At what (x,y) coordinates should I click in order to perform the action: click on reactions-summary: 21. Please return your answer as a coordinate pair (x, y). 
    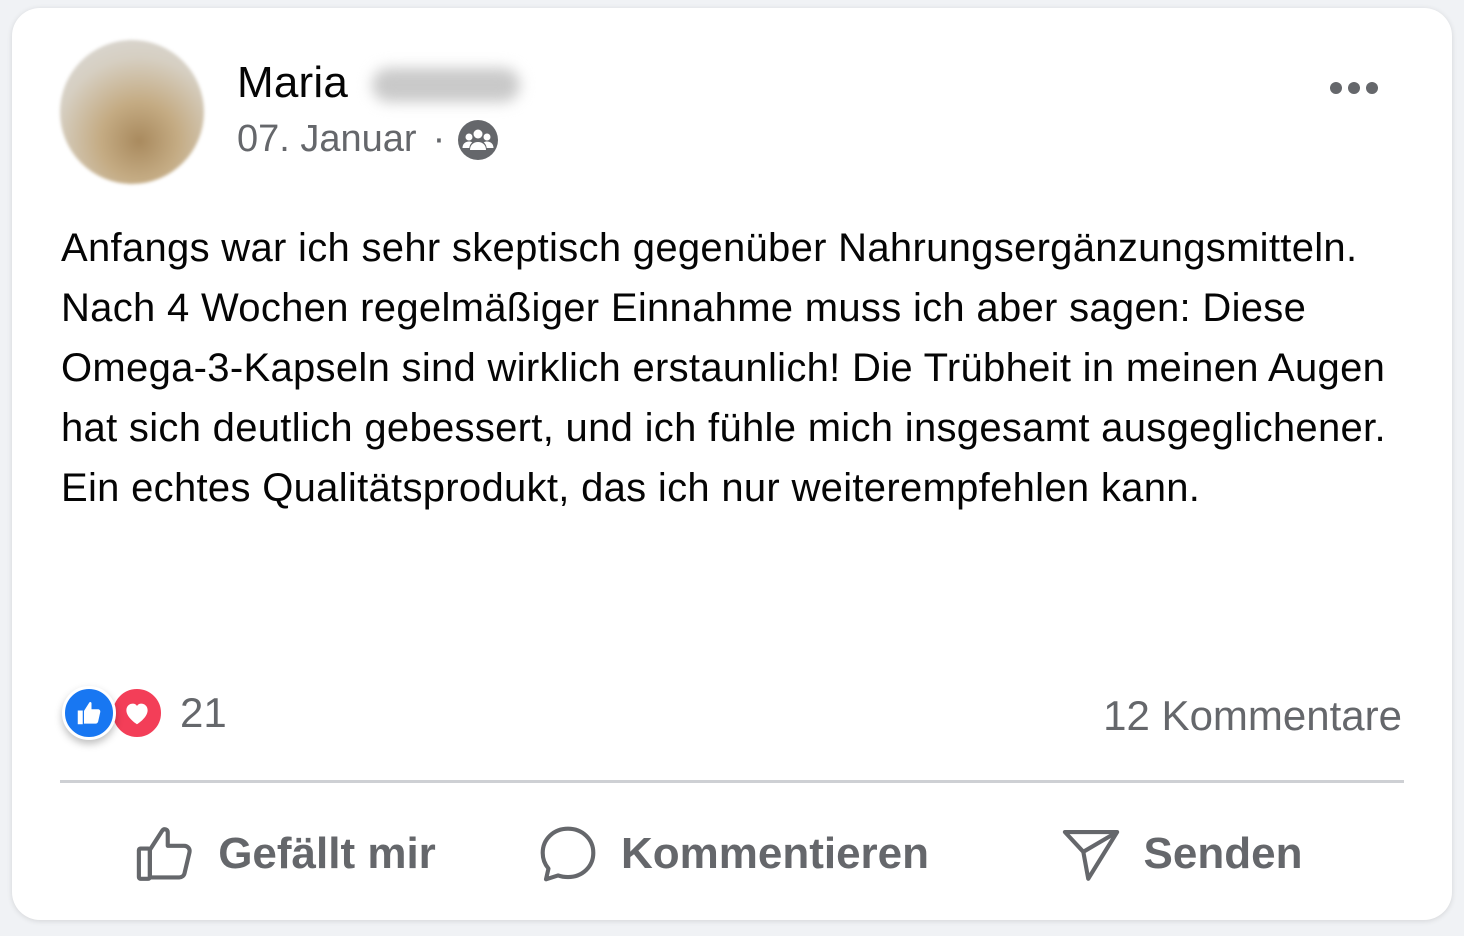
    Looking at the image, I should click on (144, 713).